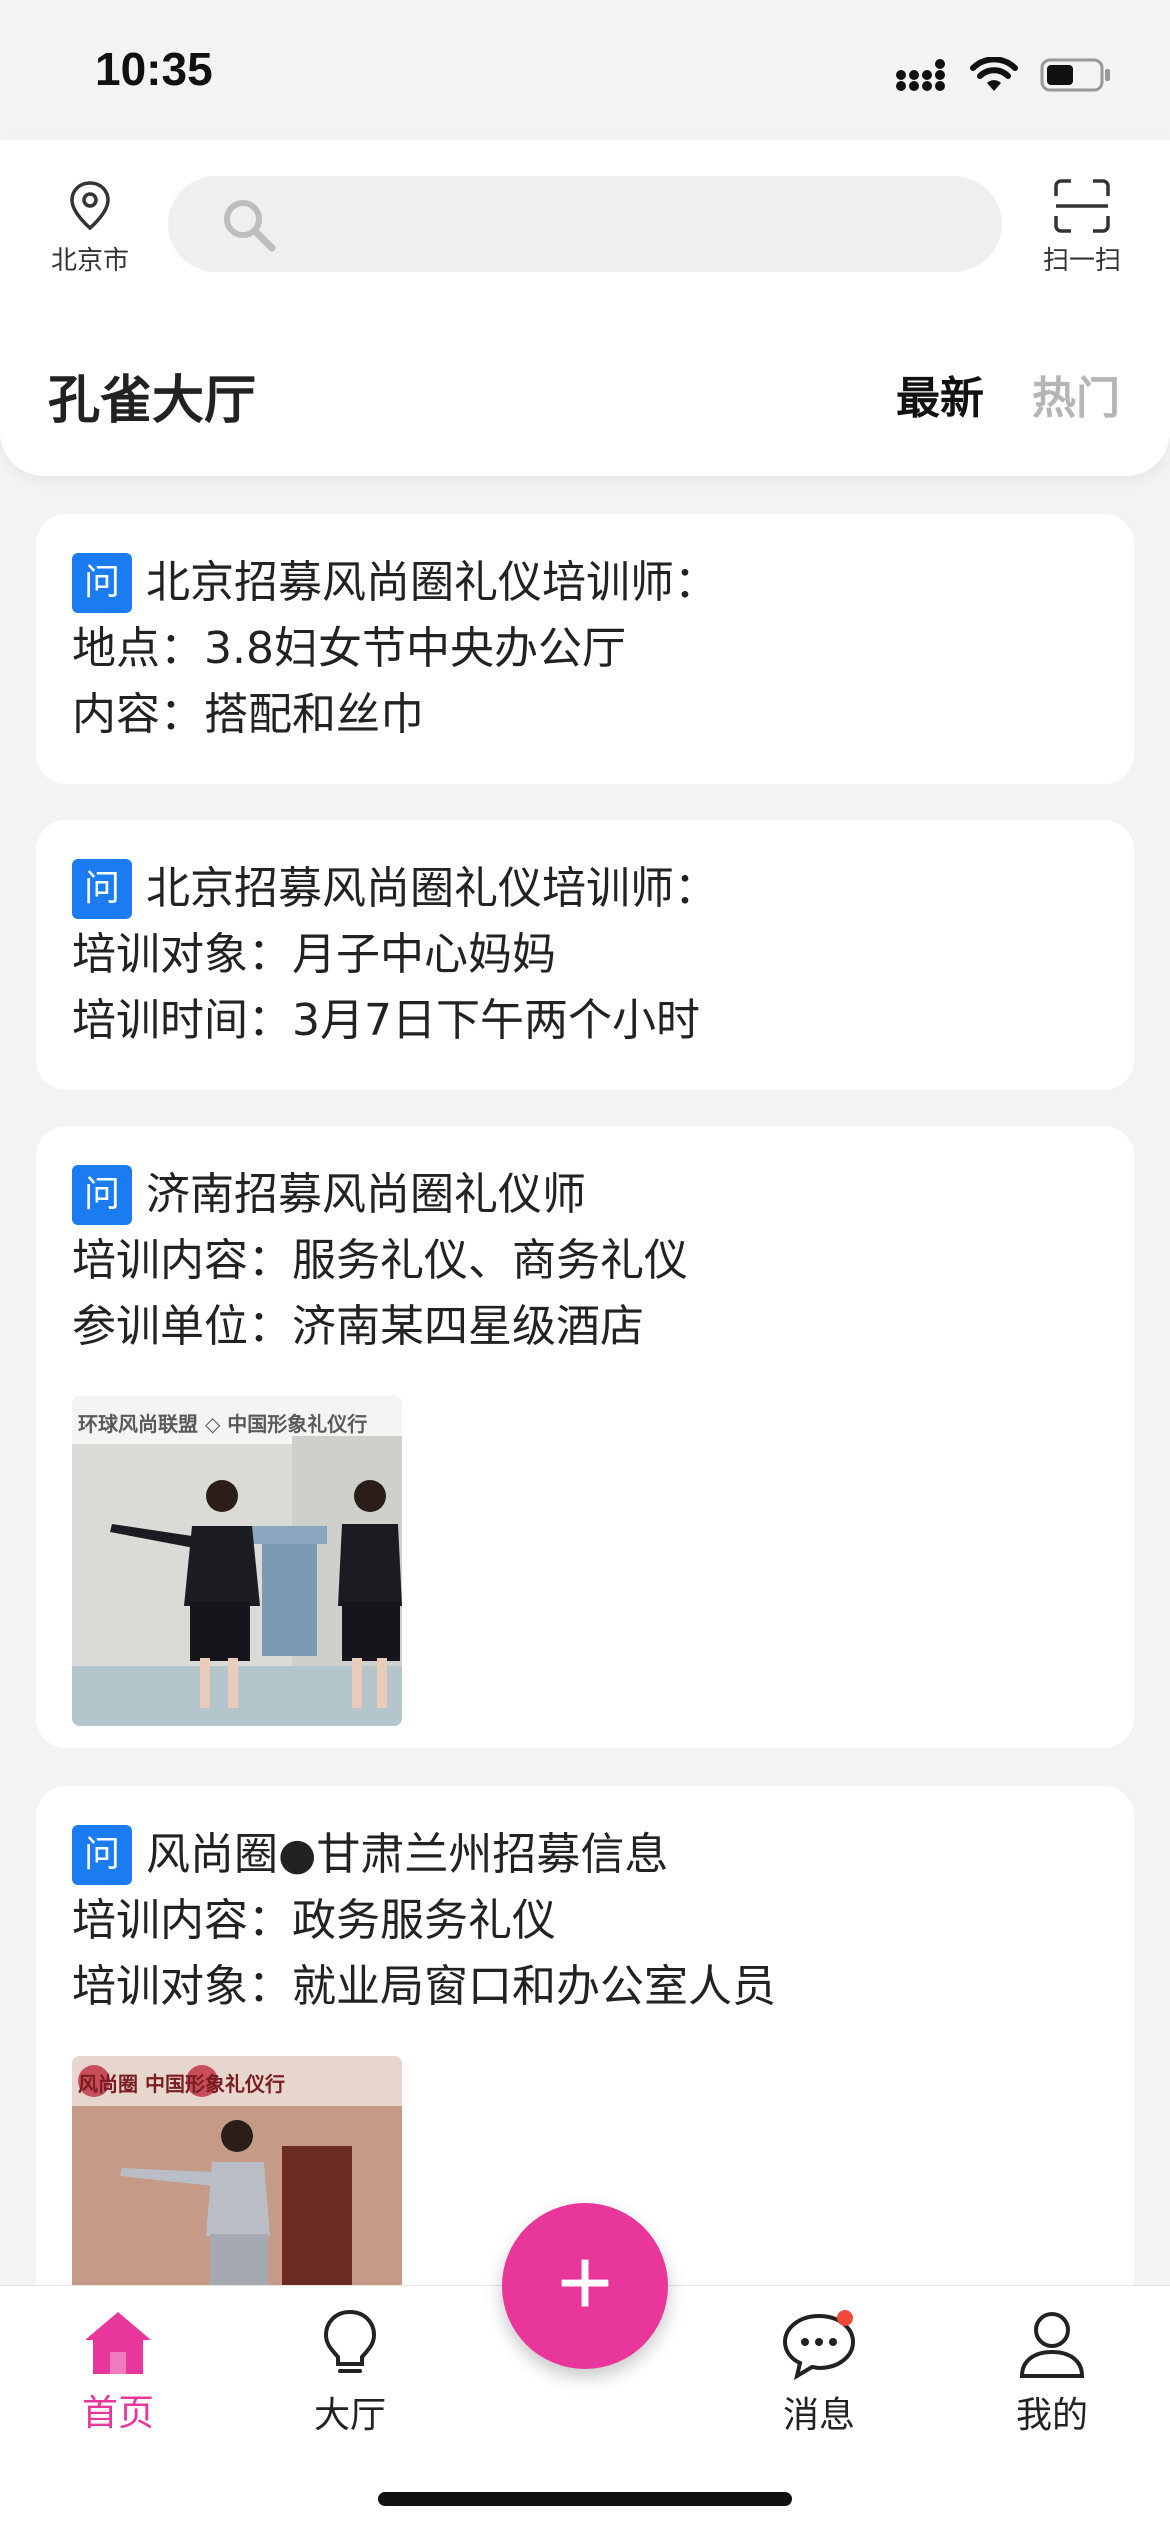  Describe the element at coordinates (1082, 206) in the screenshot. I see `scan-icon` at that location.